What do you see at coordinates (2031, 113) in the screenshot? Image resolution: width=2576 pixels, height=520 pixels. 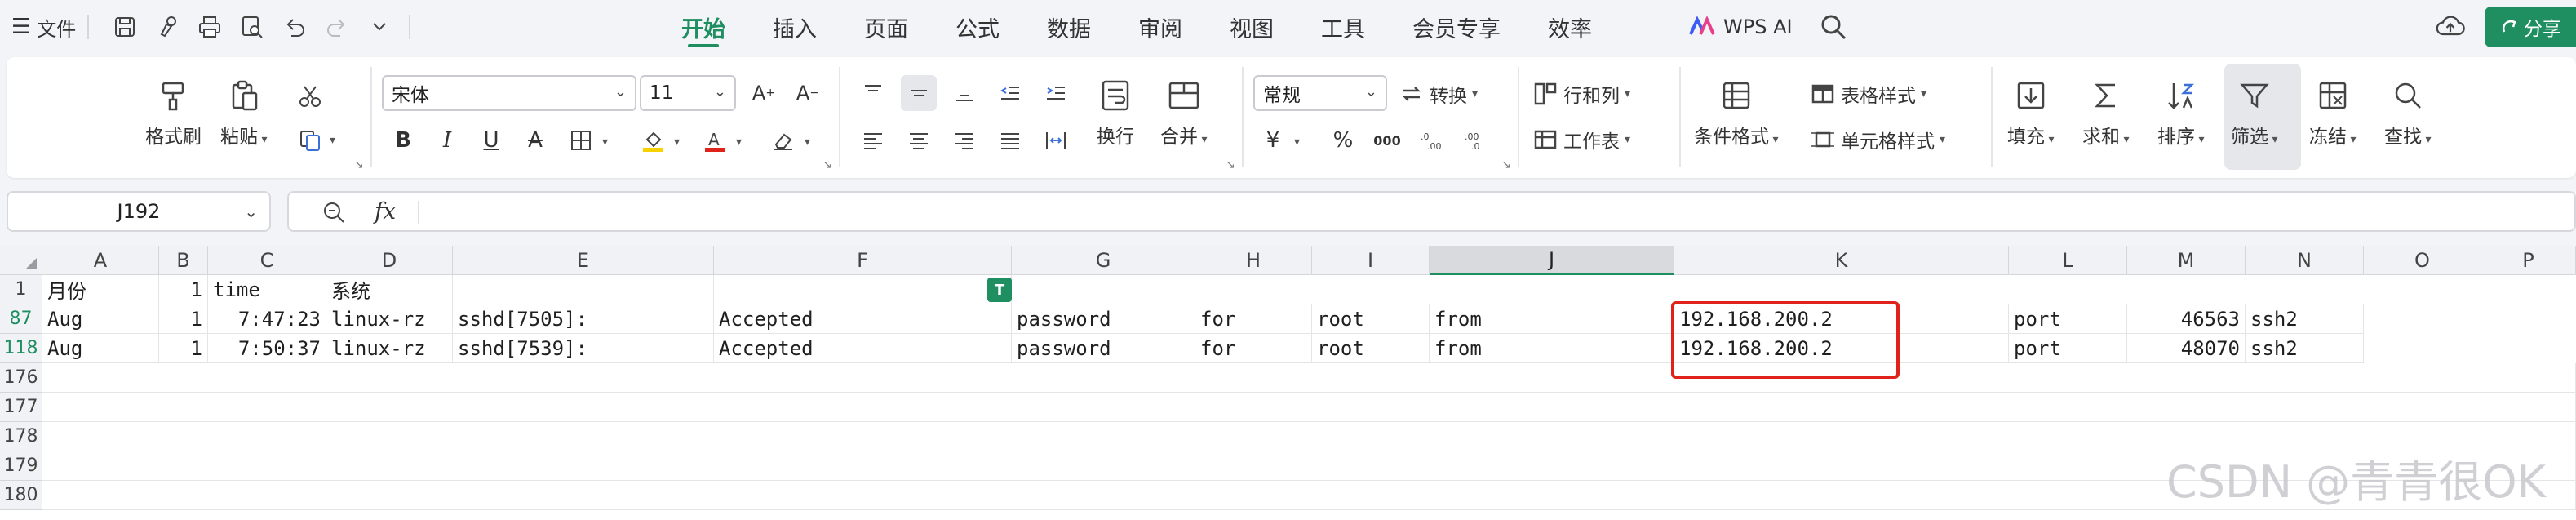 I see `fill-button: 填充 ▾` at bounding box center [2031, 113].